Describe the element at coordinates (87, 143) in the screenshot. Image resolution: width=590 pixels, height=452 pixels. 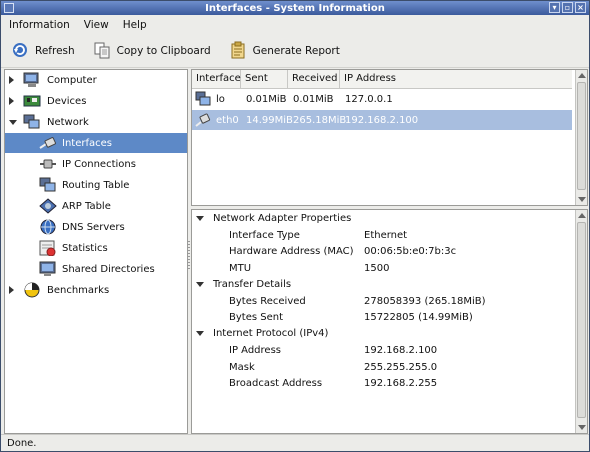
I see `tree-item-label: Interfaces` at that location.